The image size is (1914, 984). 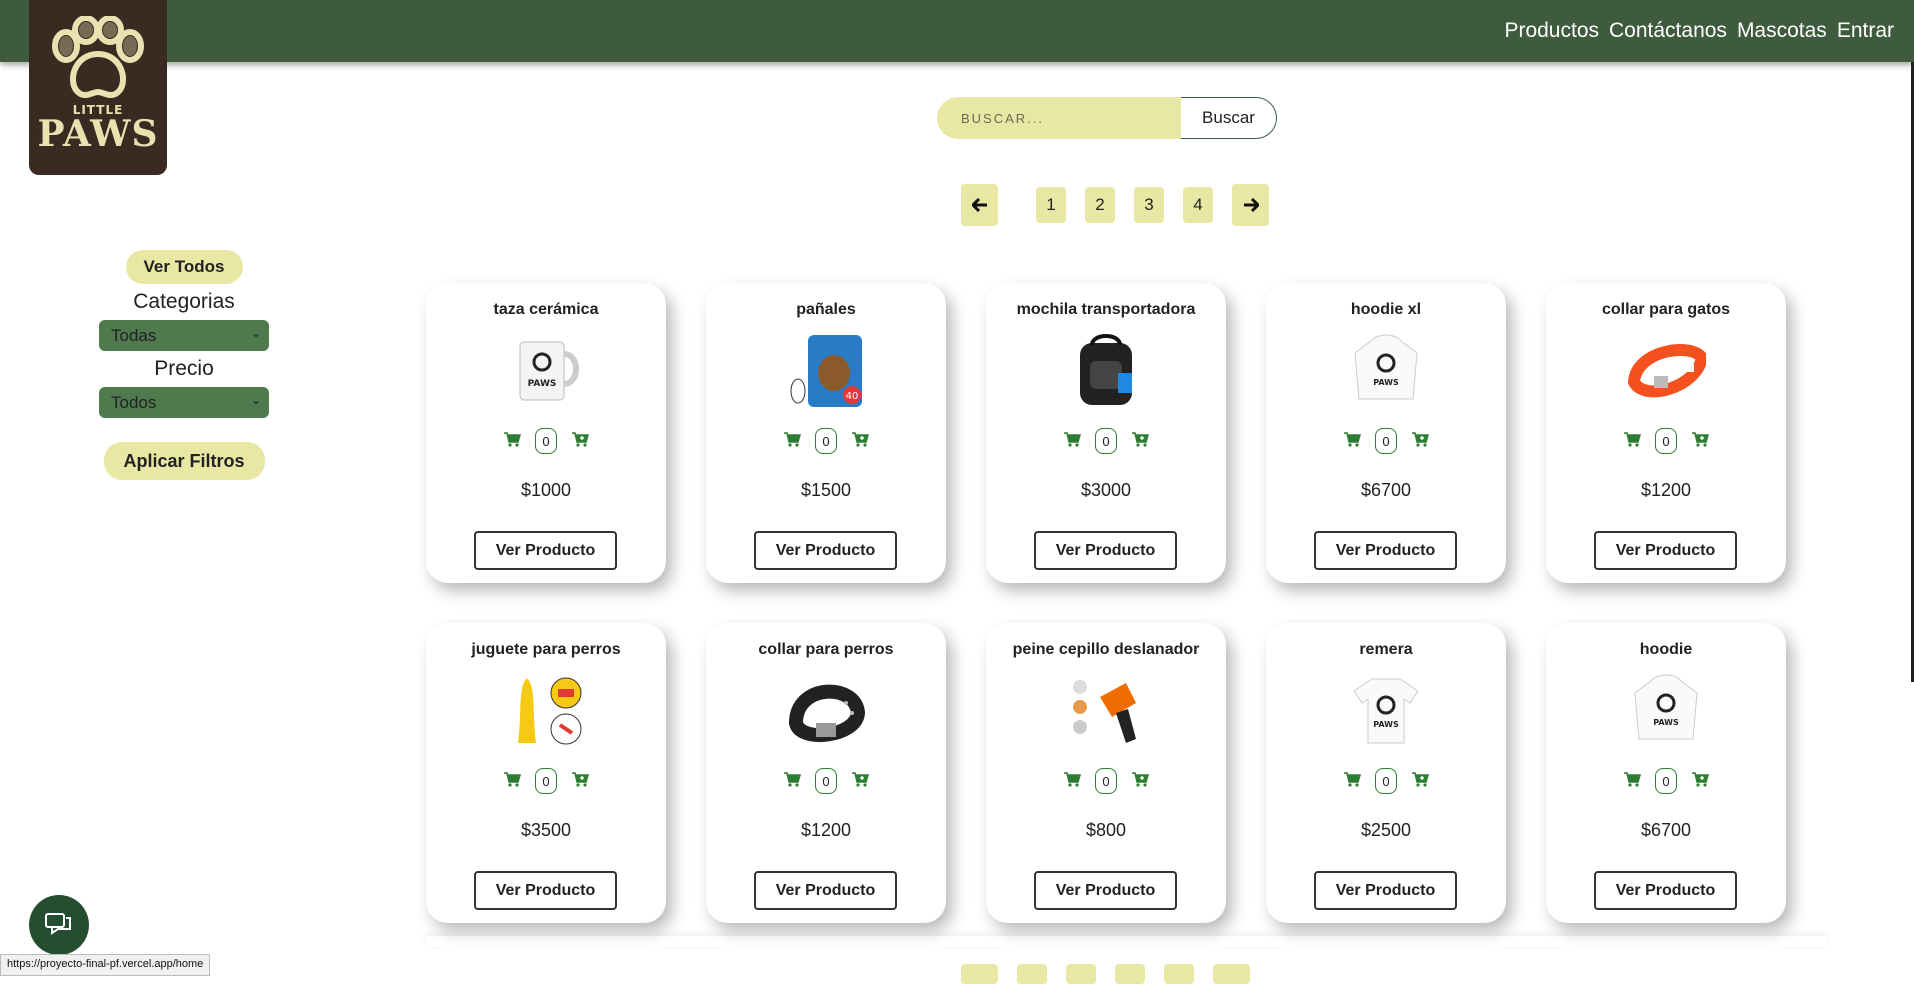 What do you see at coordinates (1231, 974) in the screenshot?
I see `next-page-button-bottom` at bounding box center [1231, 974].